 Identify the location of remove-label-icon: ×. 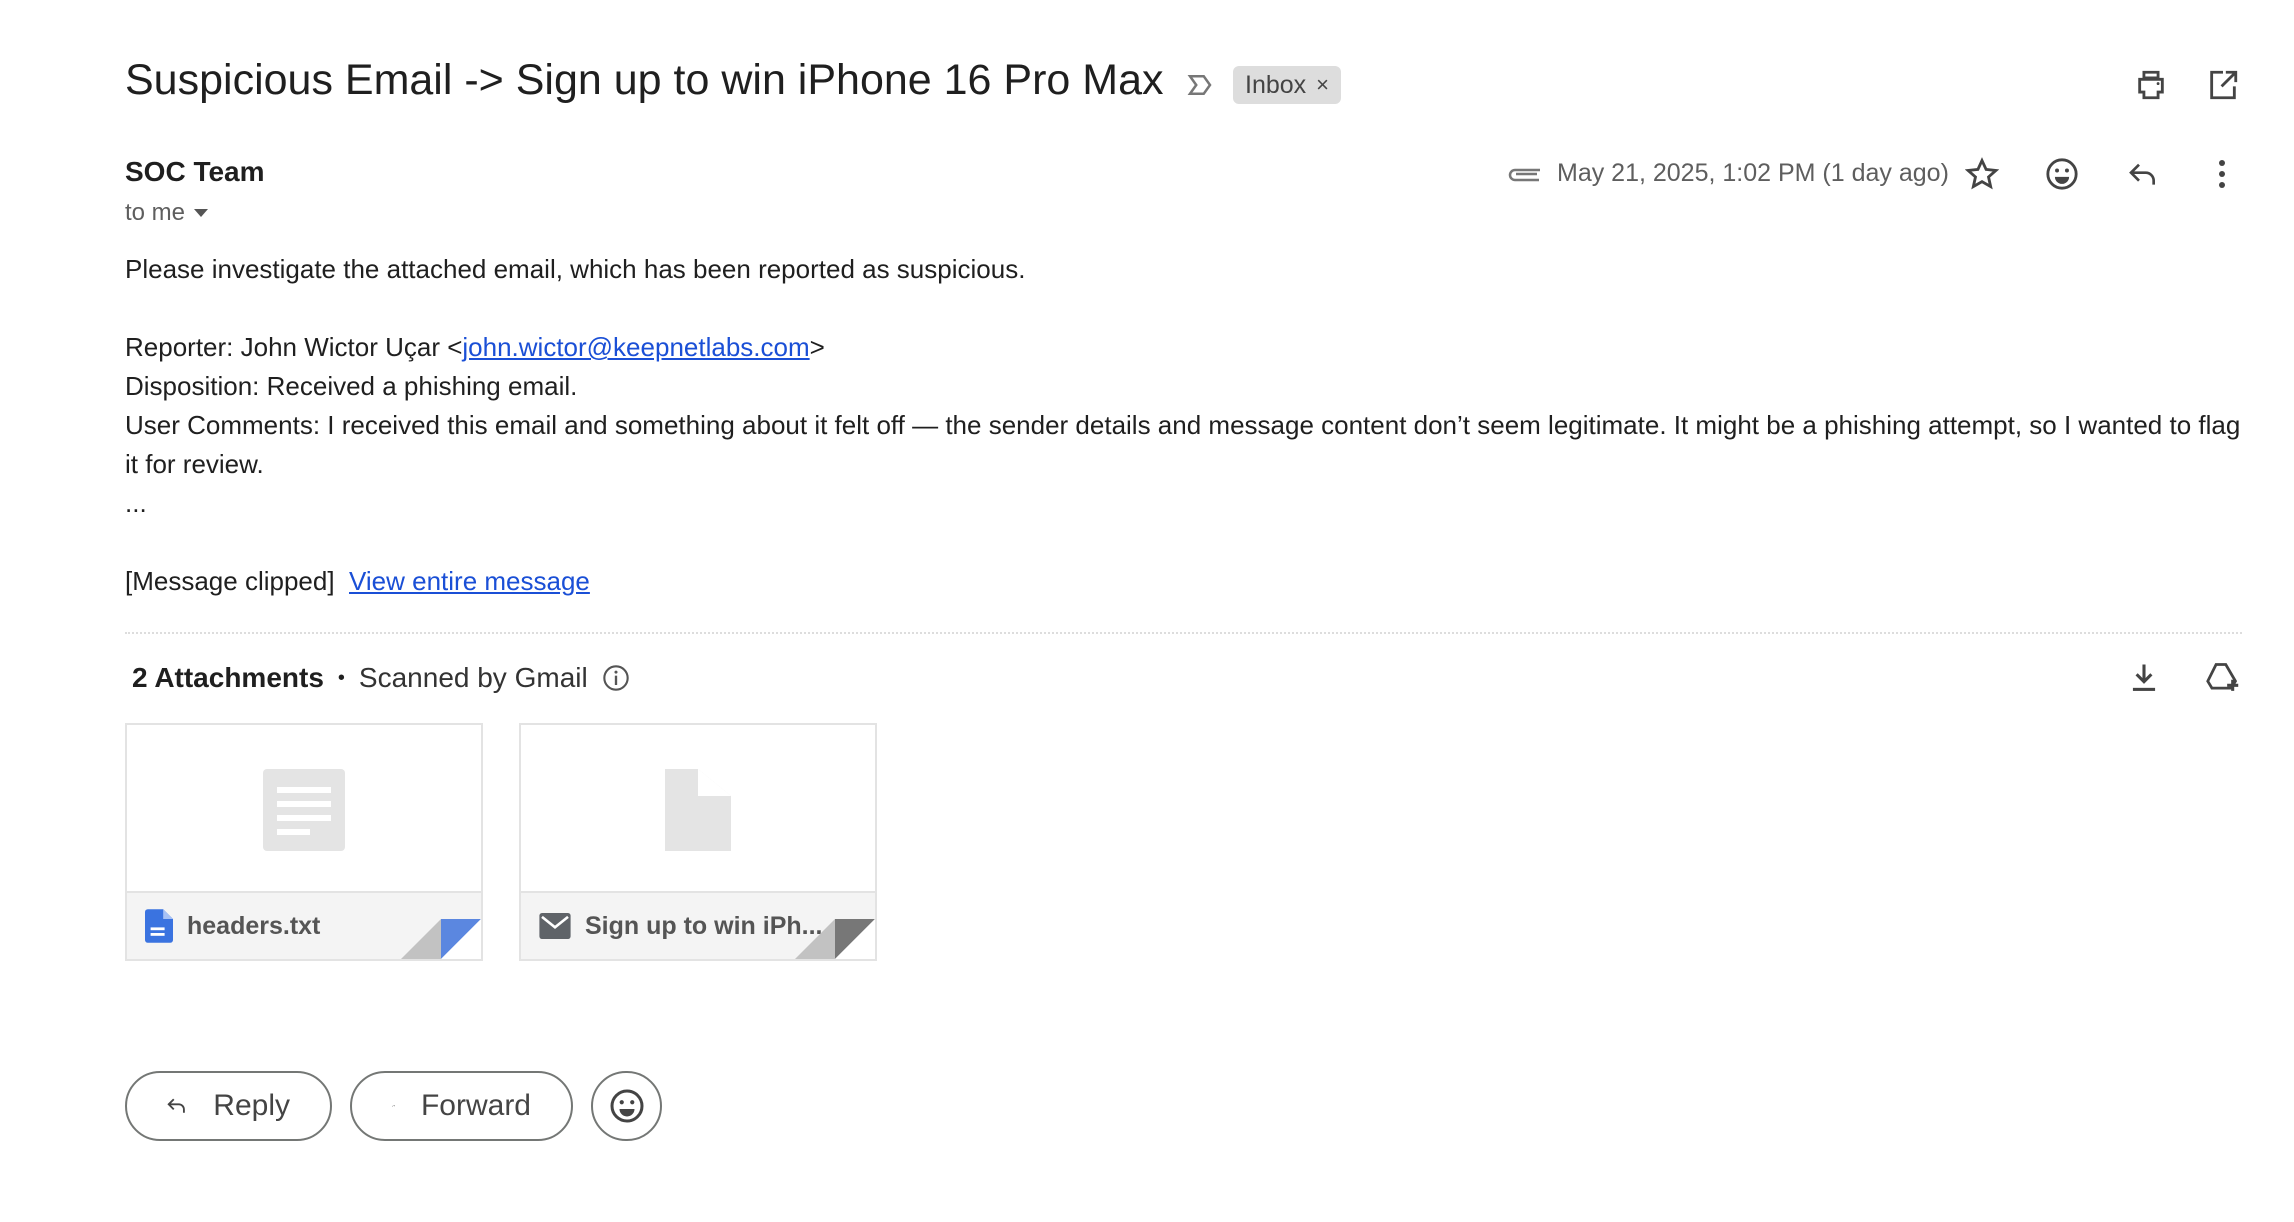
(1322, 85).